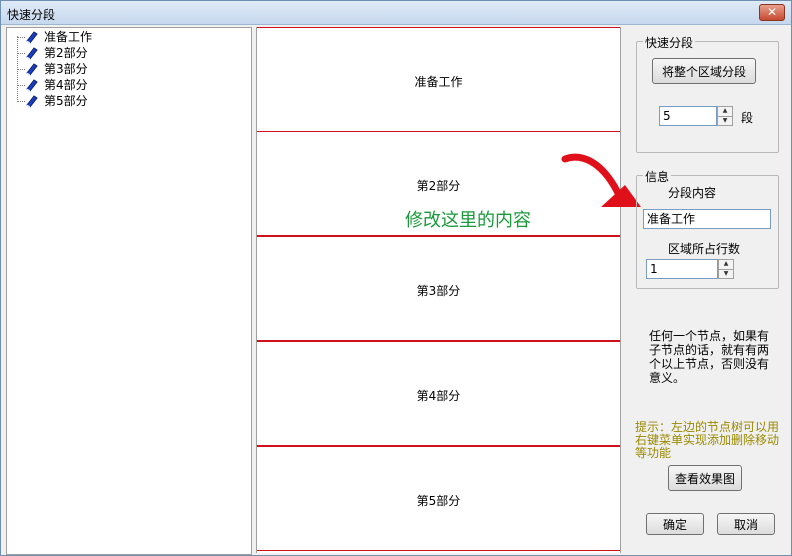 The height and width of the screenshot is (556, 792). I want to click on tree-node-label: 准备工作, so click(68, 37).